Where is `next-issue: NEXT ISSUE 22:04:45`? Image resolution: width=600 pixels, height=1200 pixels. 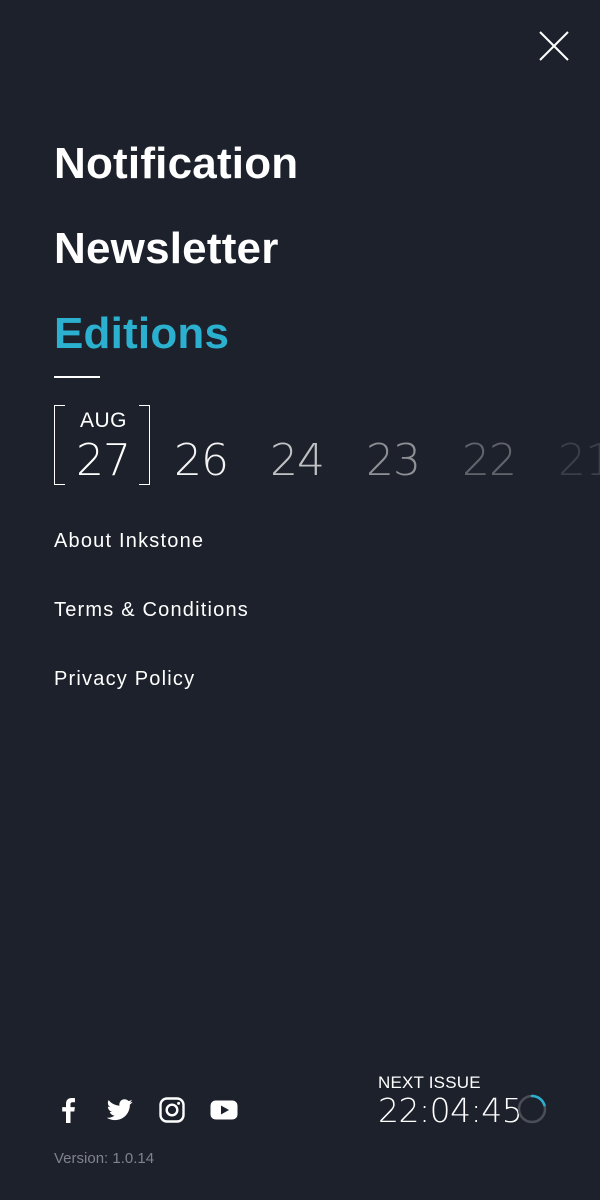 next-issue: NEXT ISSUE 22:04:45 is located at coordinates (450, 1101).